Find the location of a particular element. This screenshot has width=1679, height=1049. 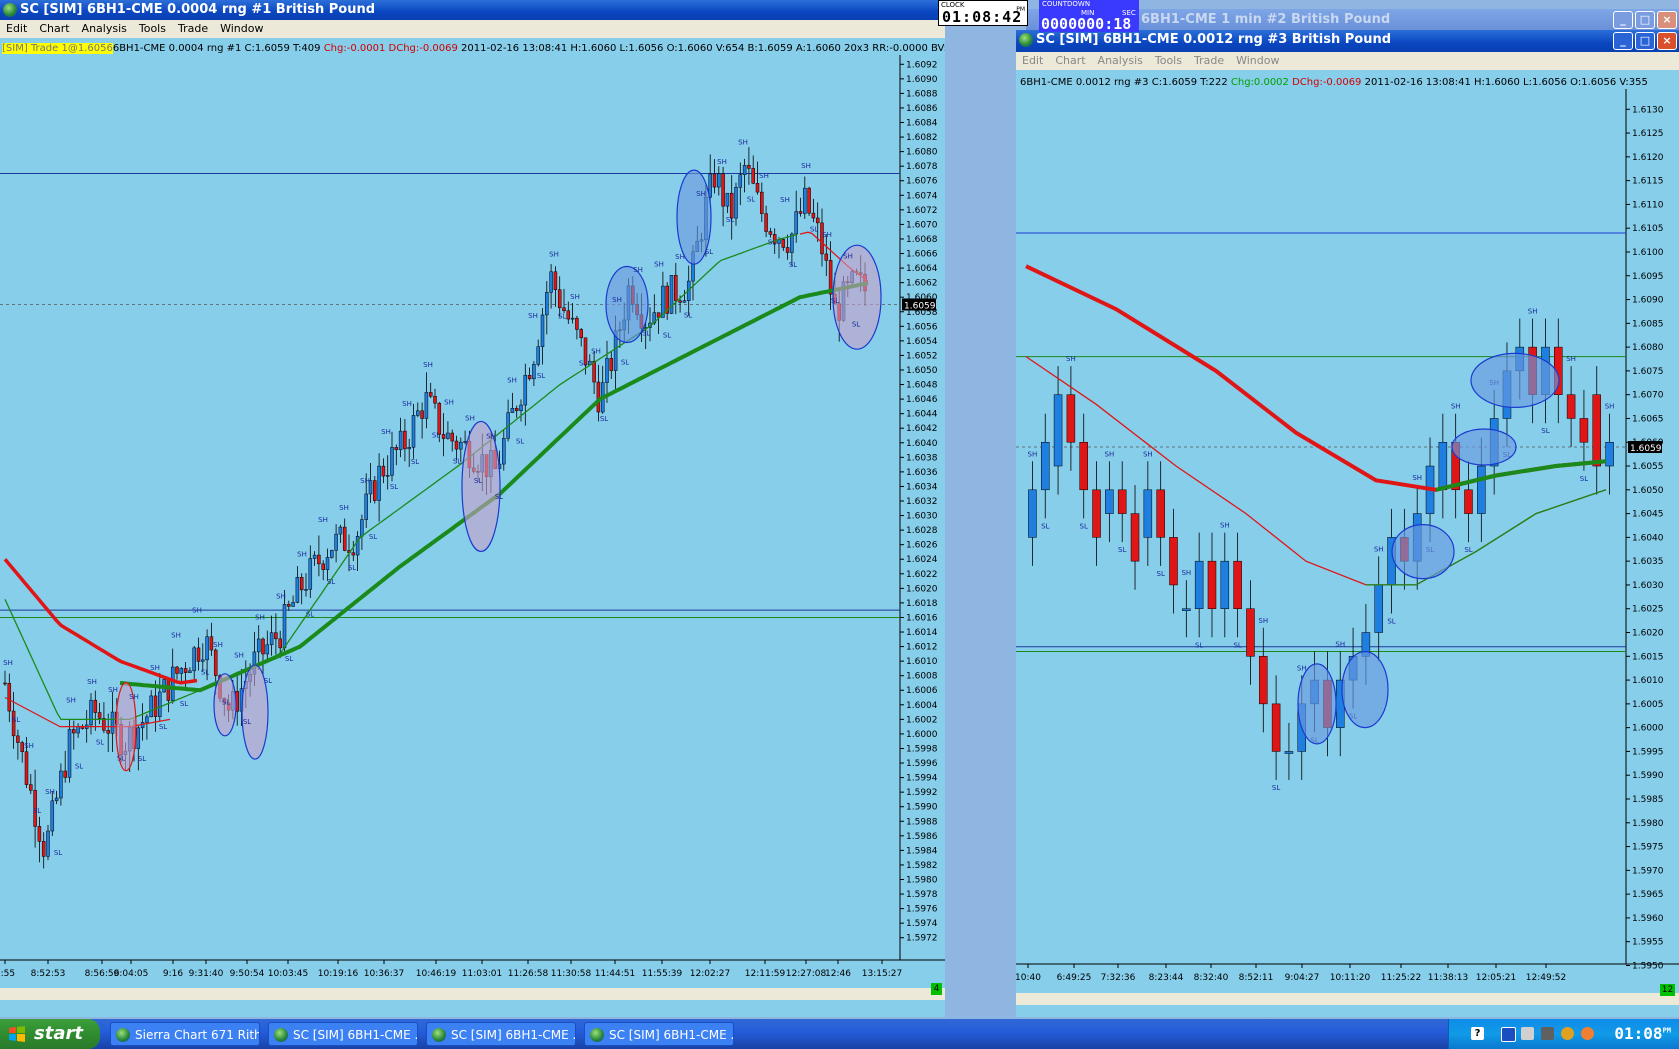

start-button: start is located at coordinates (50, 1034).